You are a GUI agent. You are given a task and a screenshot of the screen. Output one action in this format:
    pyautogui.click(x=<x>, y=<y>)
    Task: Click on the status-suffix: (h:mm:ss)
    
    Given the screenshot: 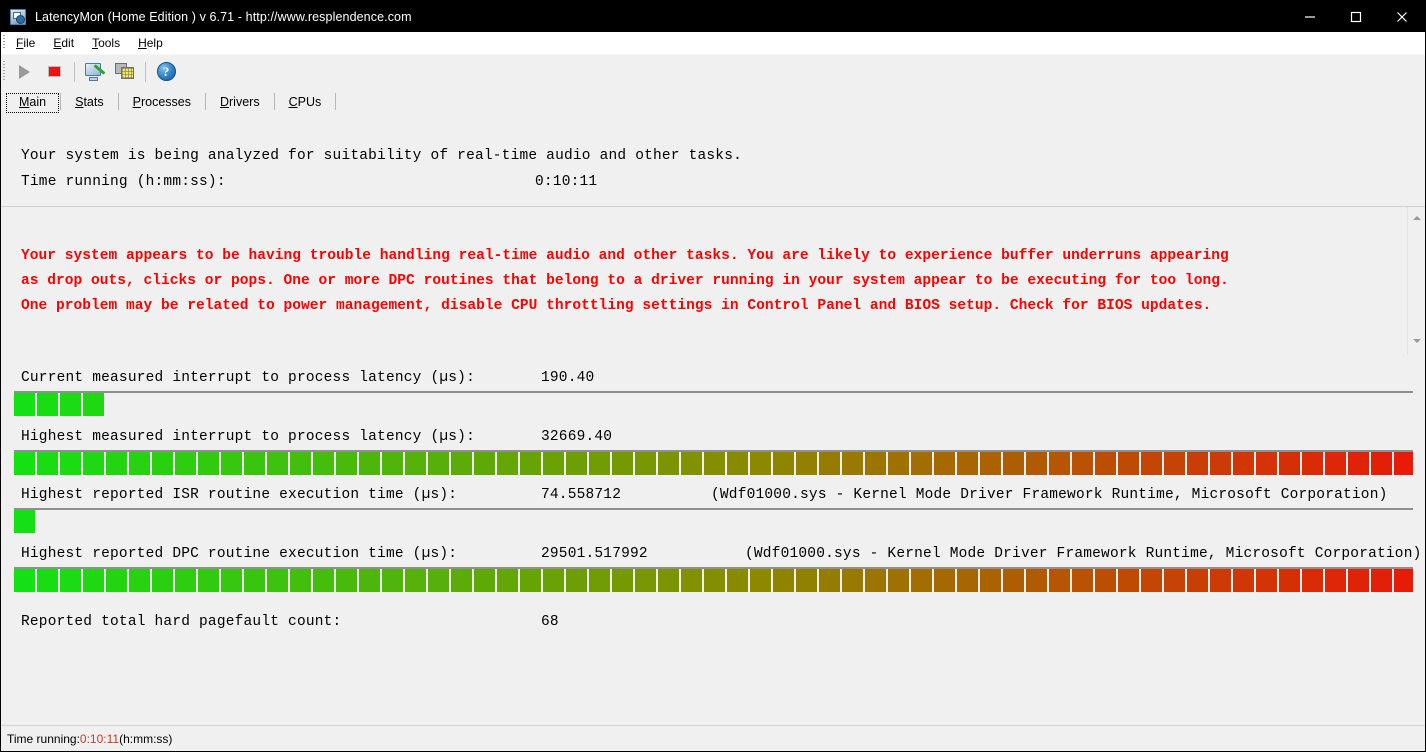 What is the action you would take?
    pyautogui.click(x=146, y=738)
    